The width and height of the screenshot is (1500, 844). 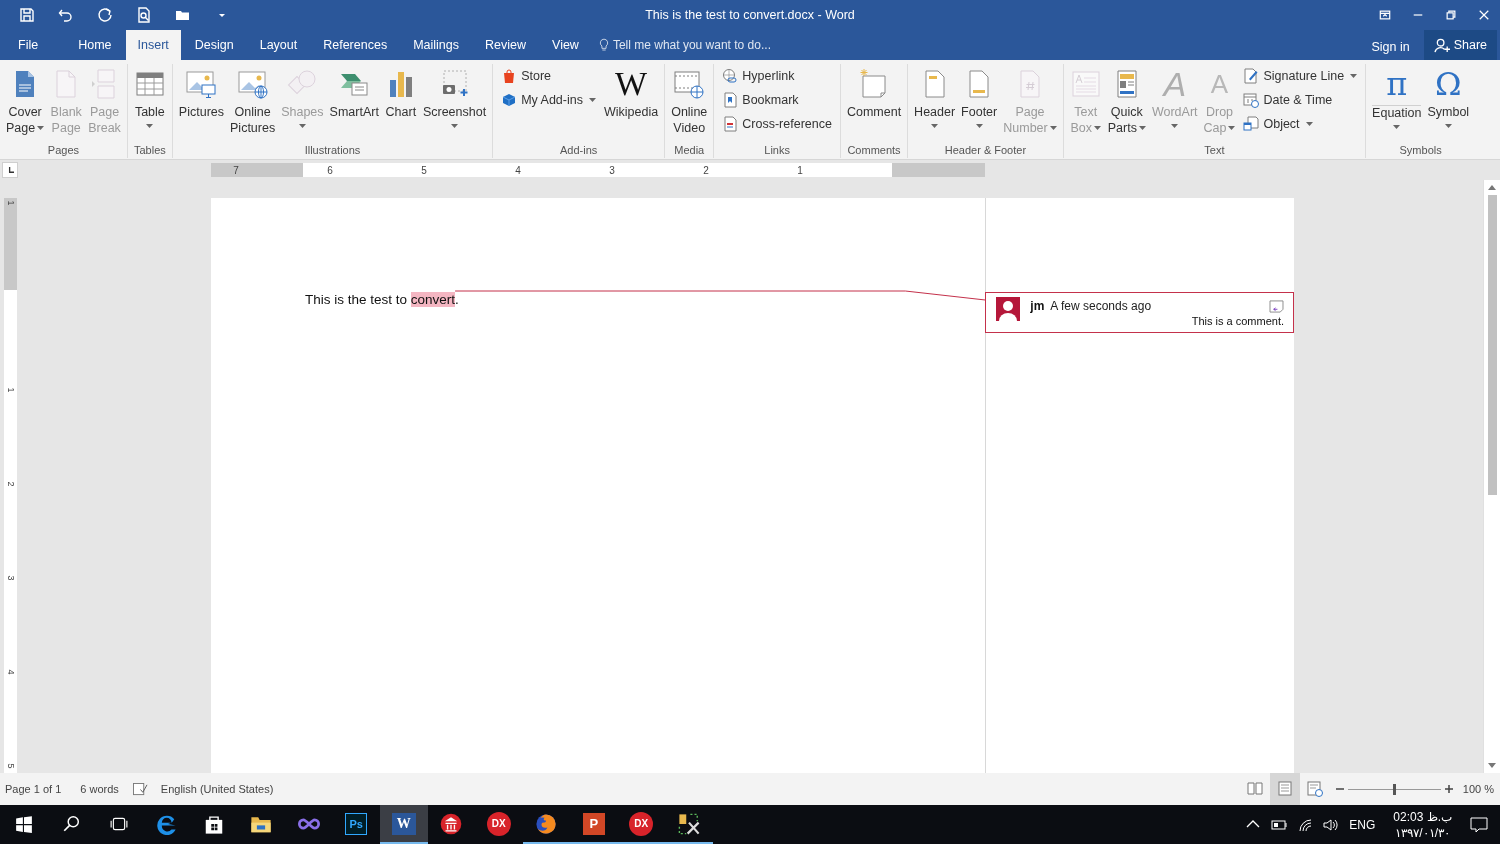 I want to click on picture-icon, so click(x=201, y=84).